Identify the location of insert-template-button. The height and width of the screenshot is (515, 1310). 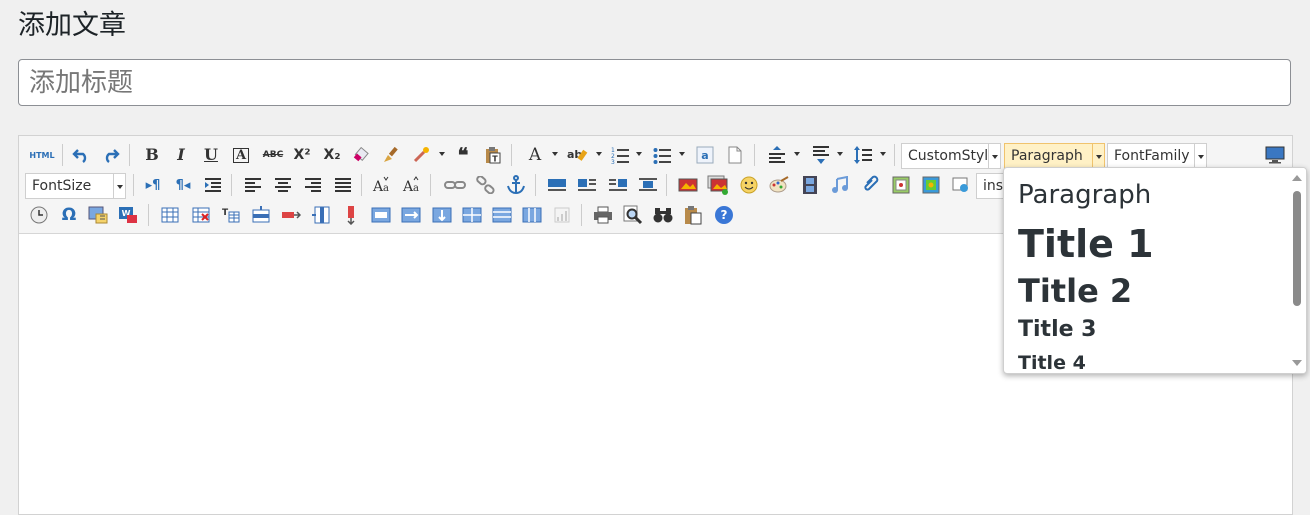
(98, 215).